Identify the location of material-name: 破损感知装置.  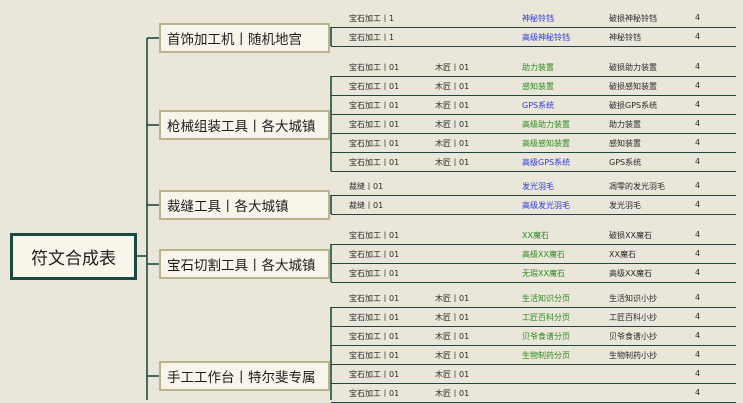
(633, 86).